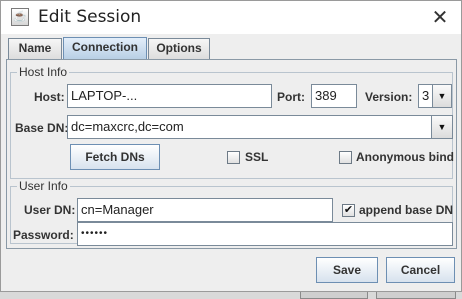 The height and width of the screenshot is (299, 462). I want to click on append-base-dn-label: append base DN, so click(406, 210).